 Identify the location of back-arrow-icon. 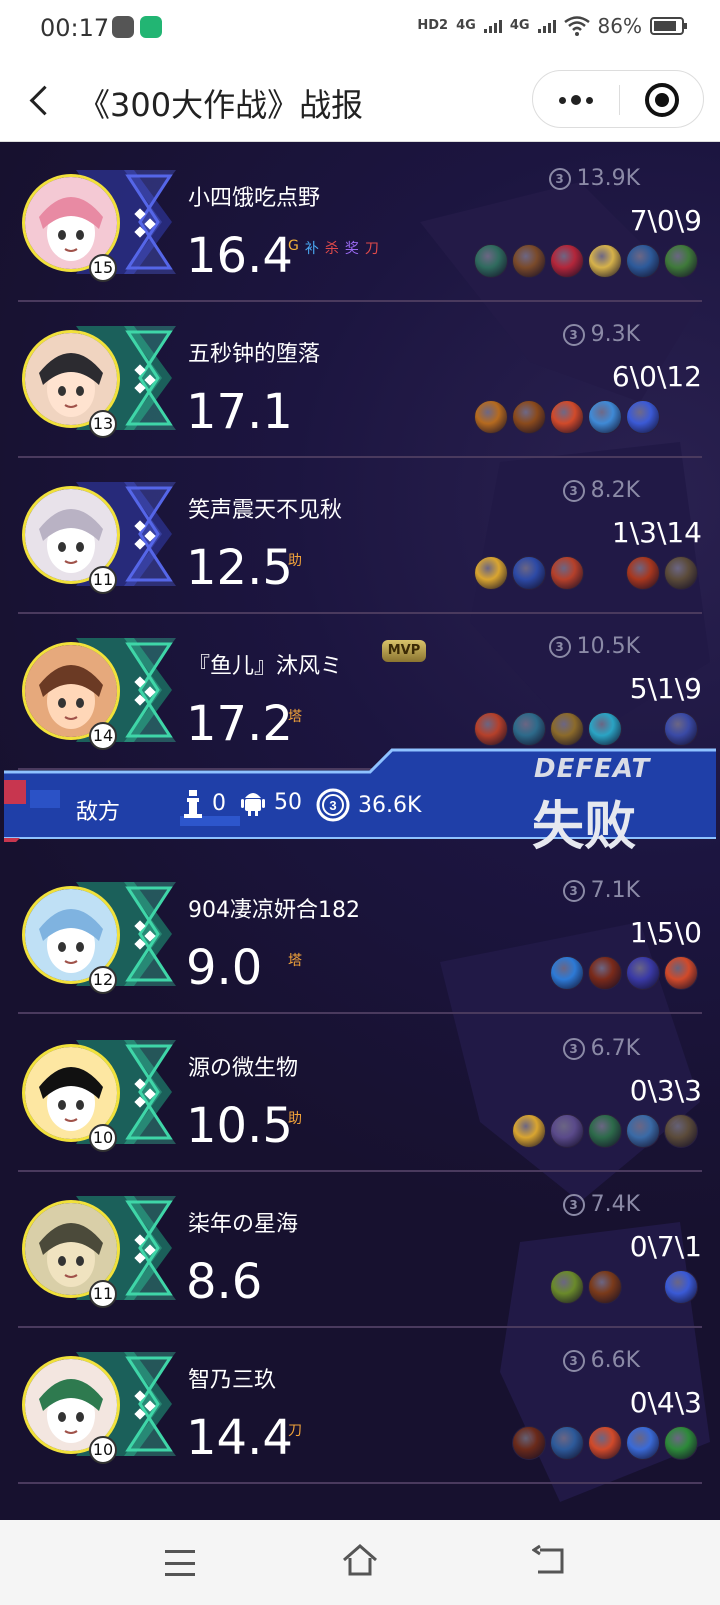
(41, 100).